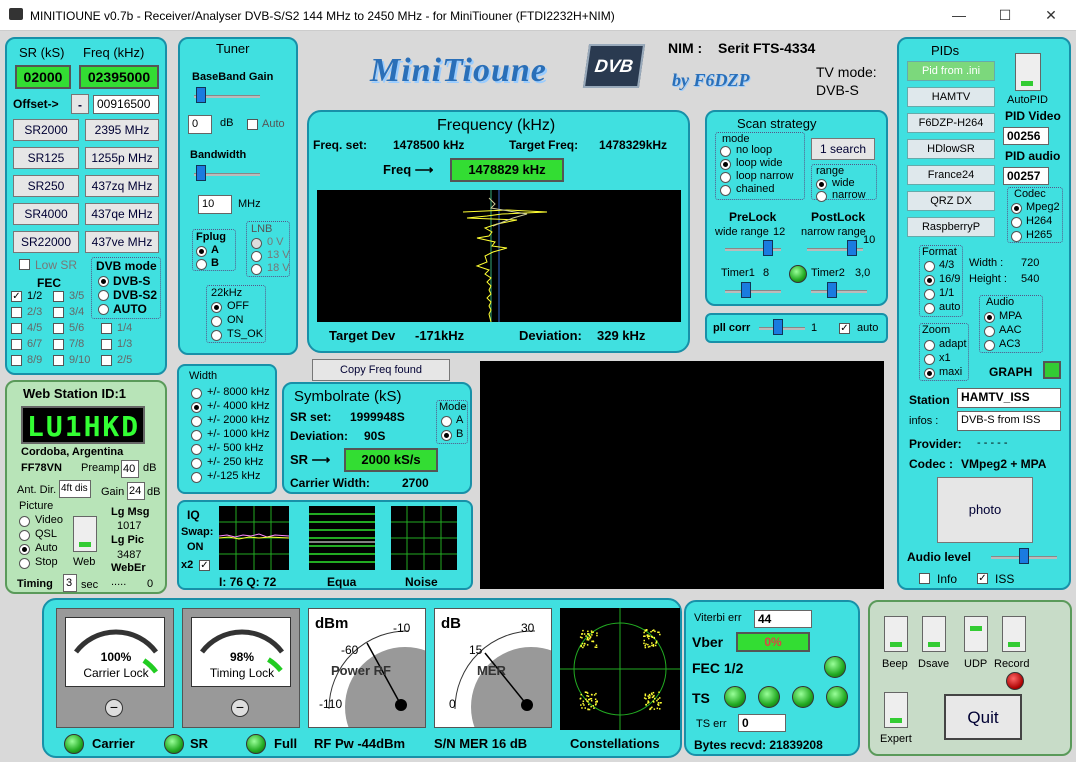  I want to click on codec-h264-radio, so click(1016, 222).